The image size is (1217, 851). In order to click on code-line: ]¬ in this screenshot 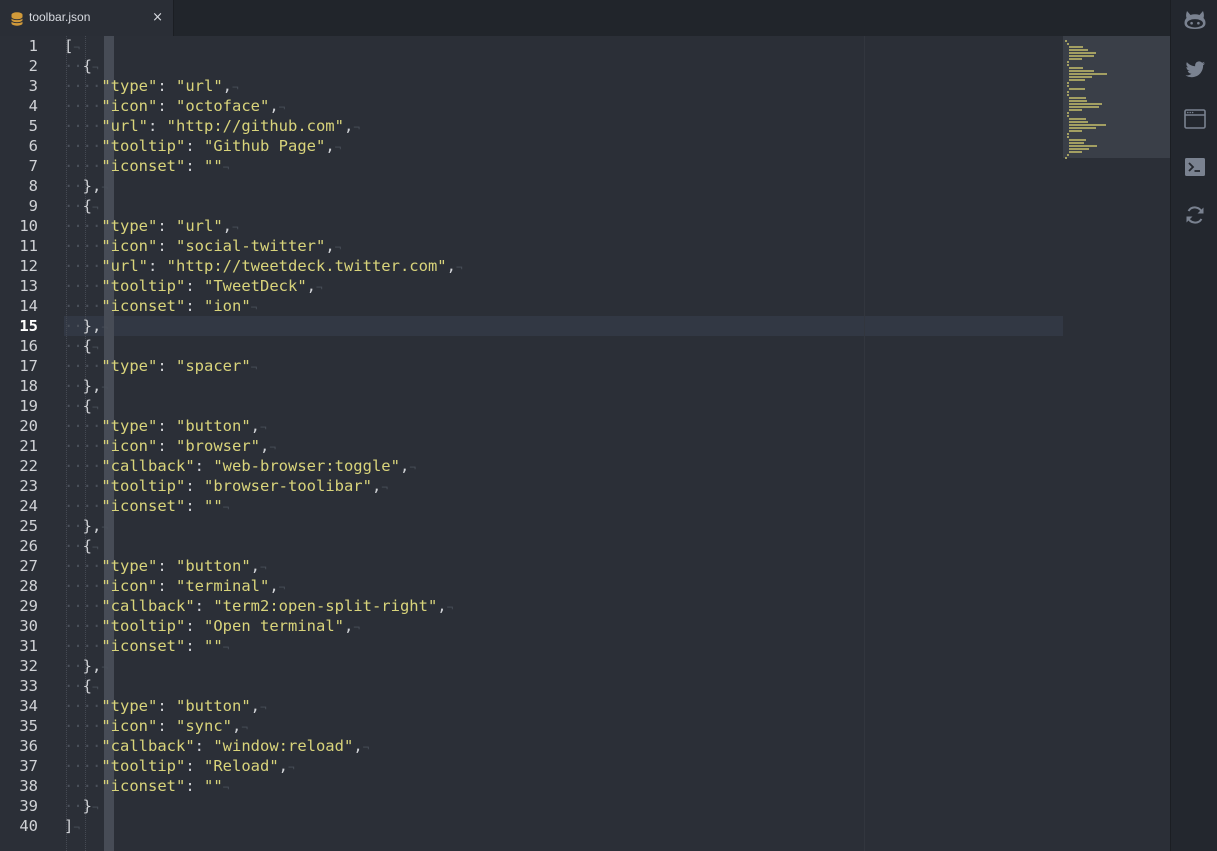, I will do `click(72, 826)`.